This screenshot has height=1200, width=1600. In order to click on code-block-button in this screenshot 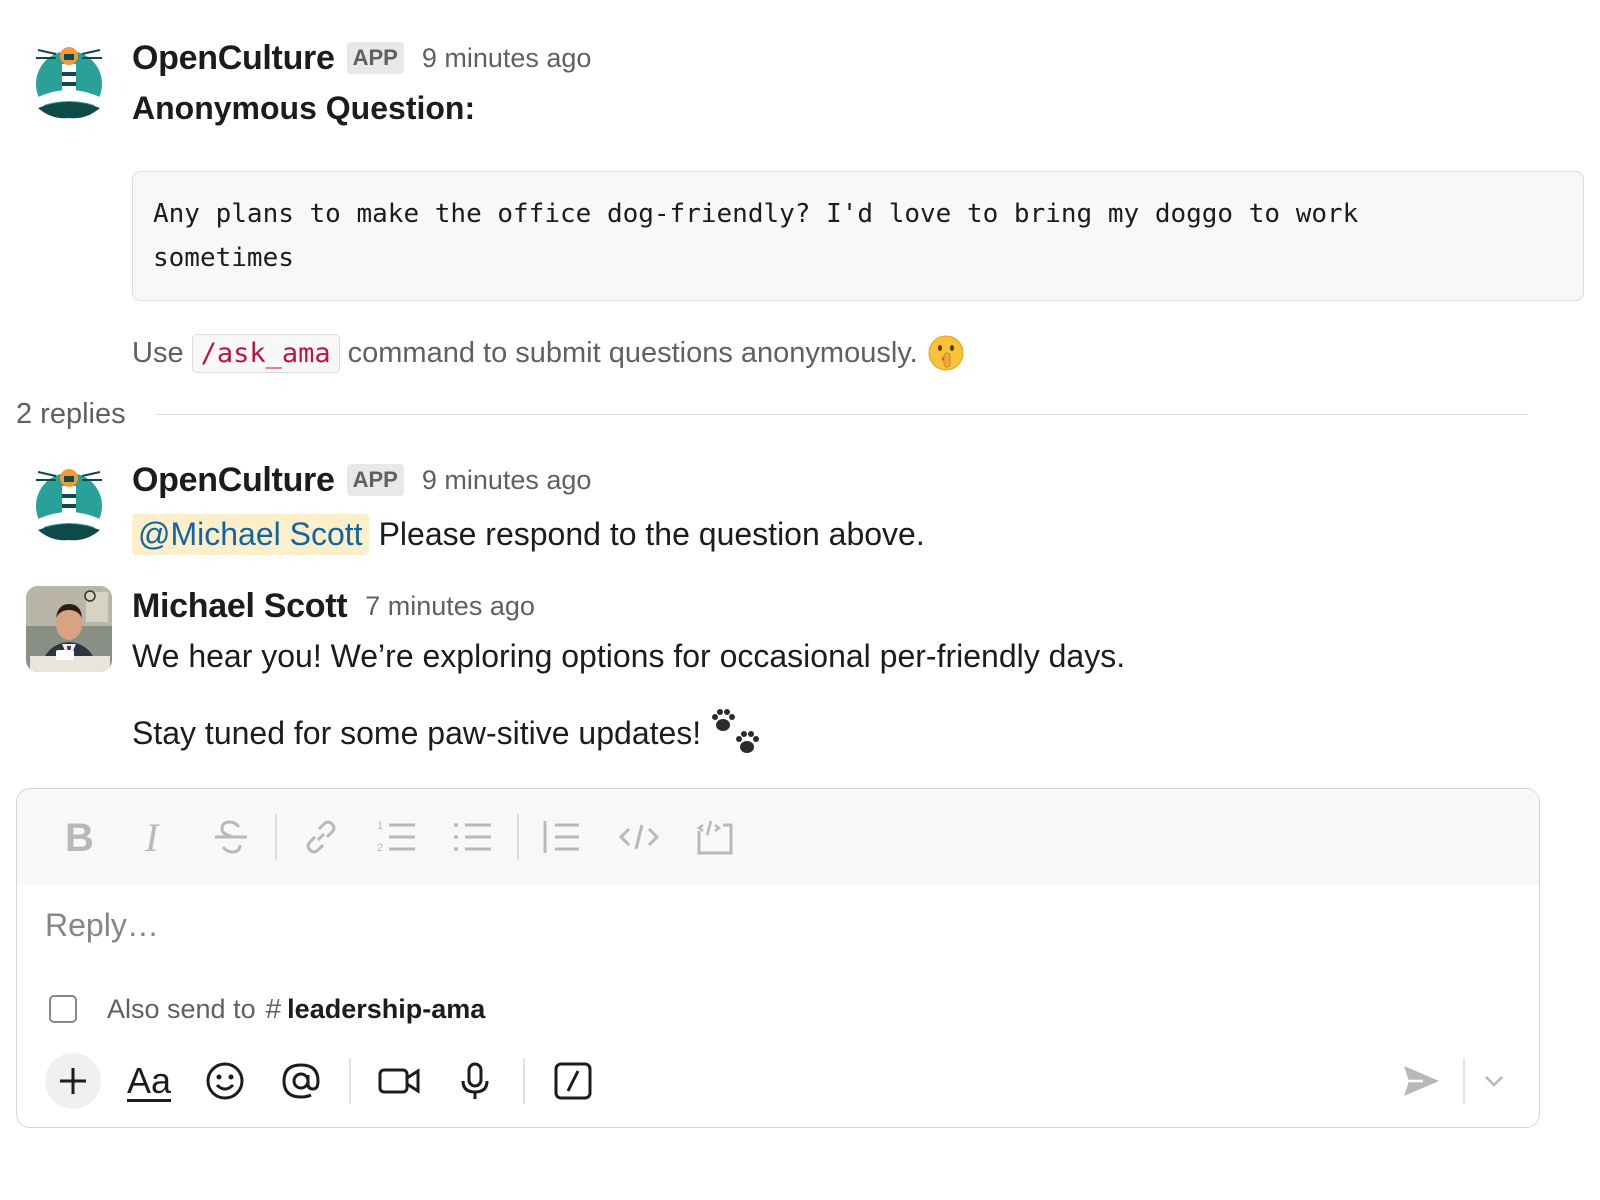, I will do `click(715, 837)`.